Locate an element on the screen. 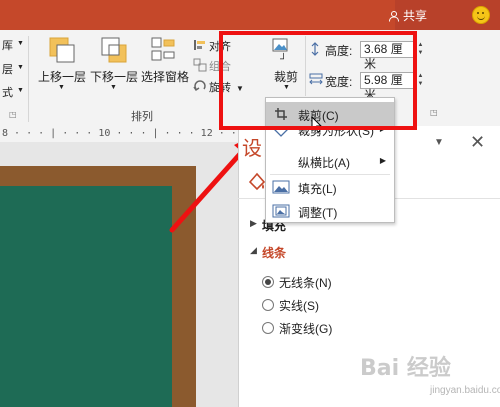 The width and height of the screenshot is (500, 407). radio-gradient-line is located at coordinates (268, 328).